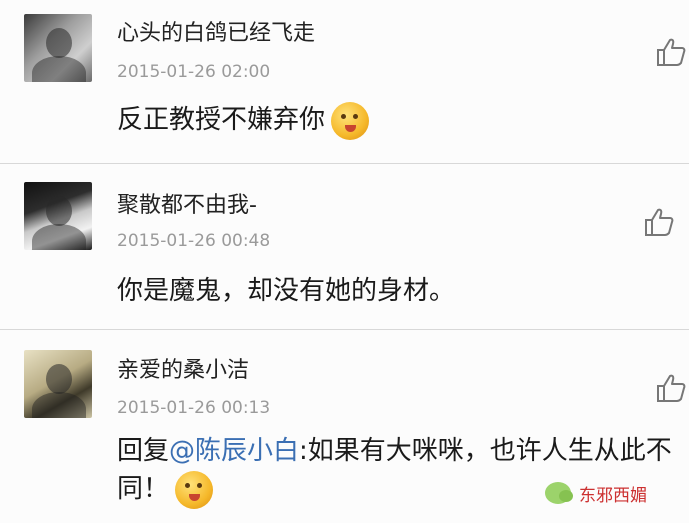  What do you see at coordinates (350, 120) in the screenshot?
I see `smile-tongue-emoji-icon` at bounding box center [350, 120].